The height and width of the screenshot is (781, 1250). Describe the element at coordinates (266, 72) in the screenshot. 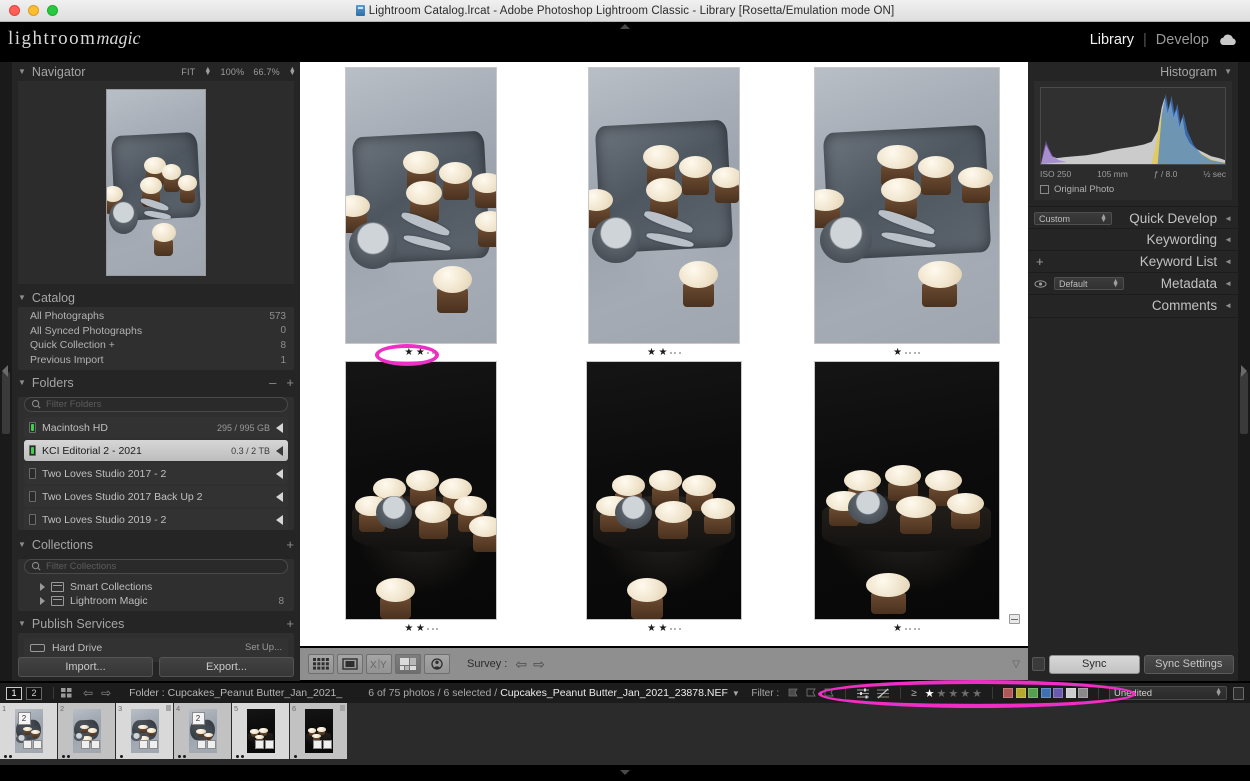

I see `zoom-custom: 66.7%` at that location.